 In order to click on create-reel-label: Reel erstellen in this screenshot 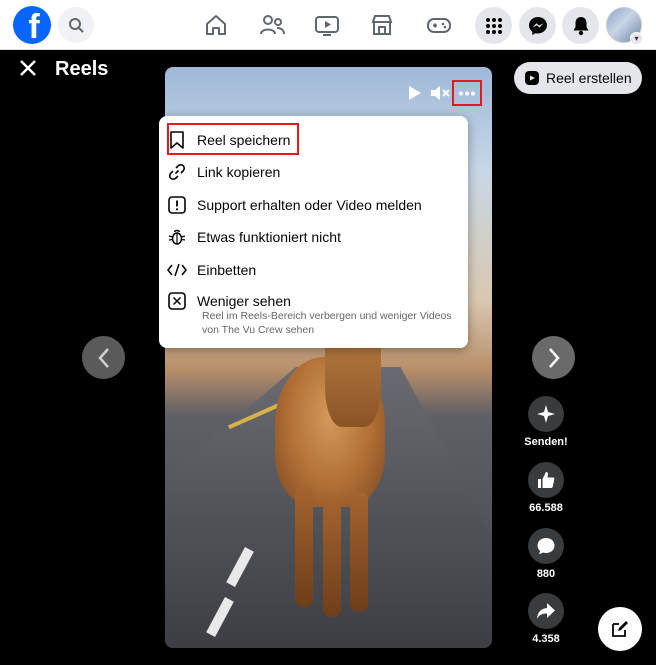, I will do `click(589, 78)`.